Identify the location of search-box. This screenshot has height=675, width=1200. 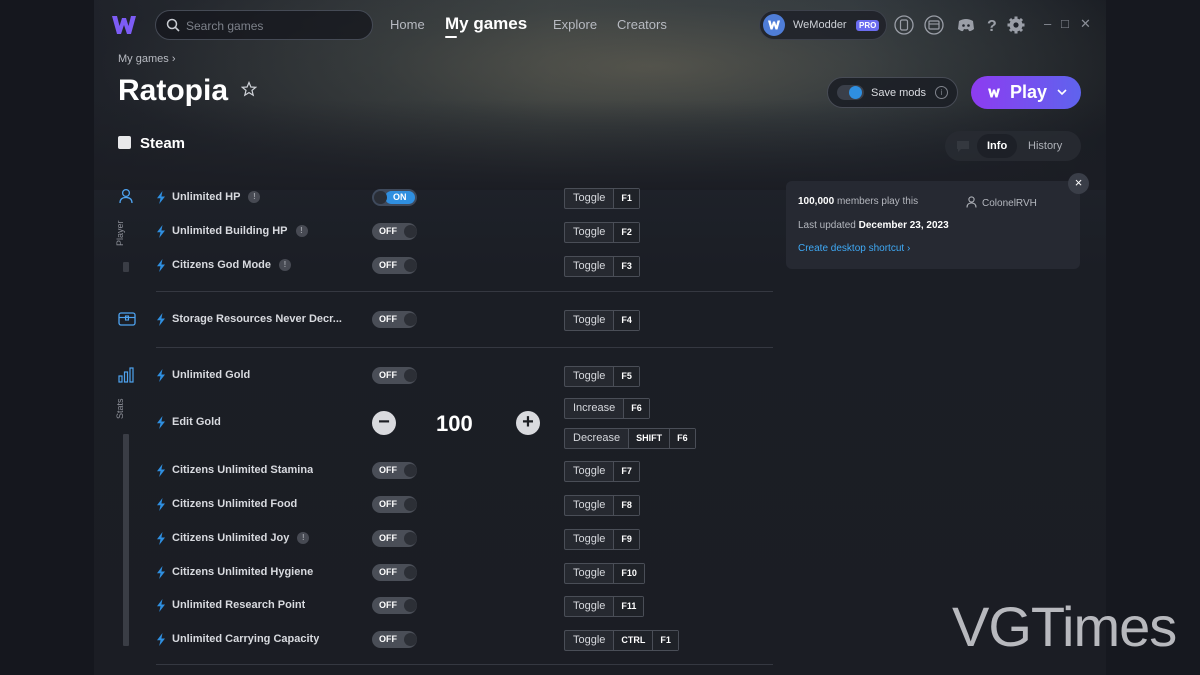
(264, 25).